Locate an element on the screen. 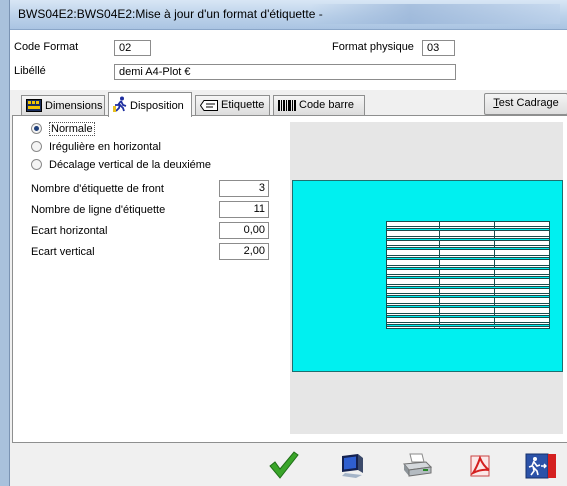 The height and width of the screenshot is (486, 567). tab-etiquette: Etiquette is located at coordinates (232, 105).